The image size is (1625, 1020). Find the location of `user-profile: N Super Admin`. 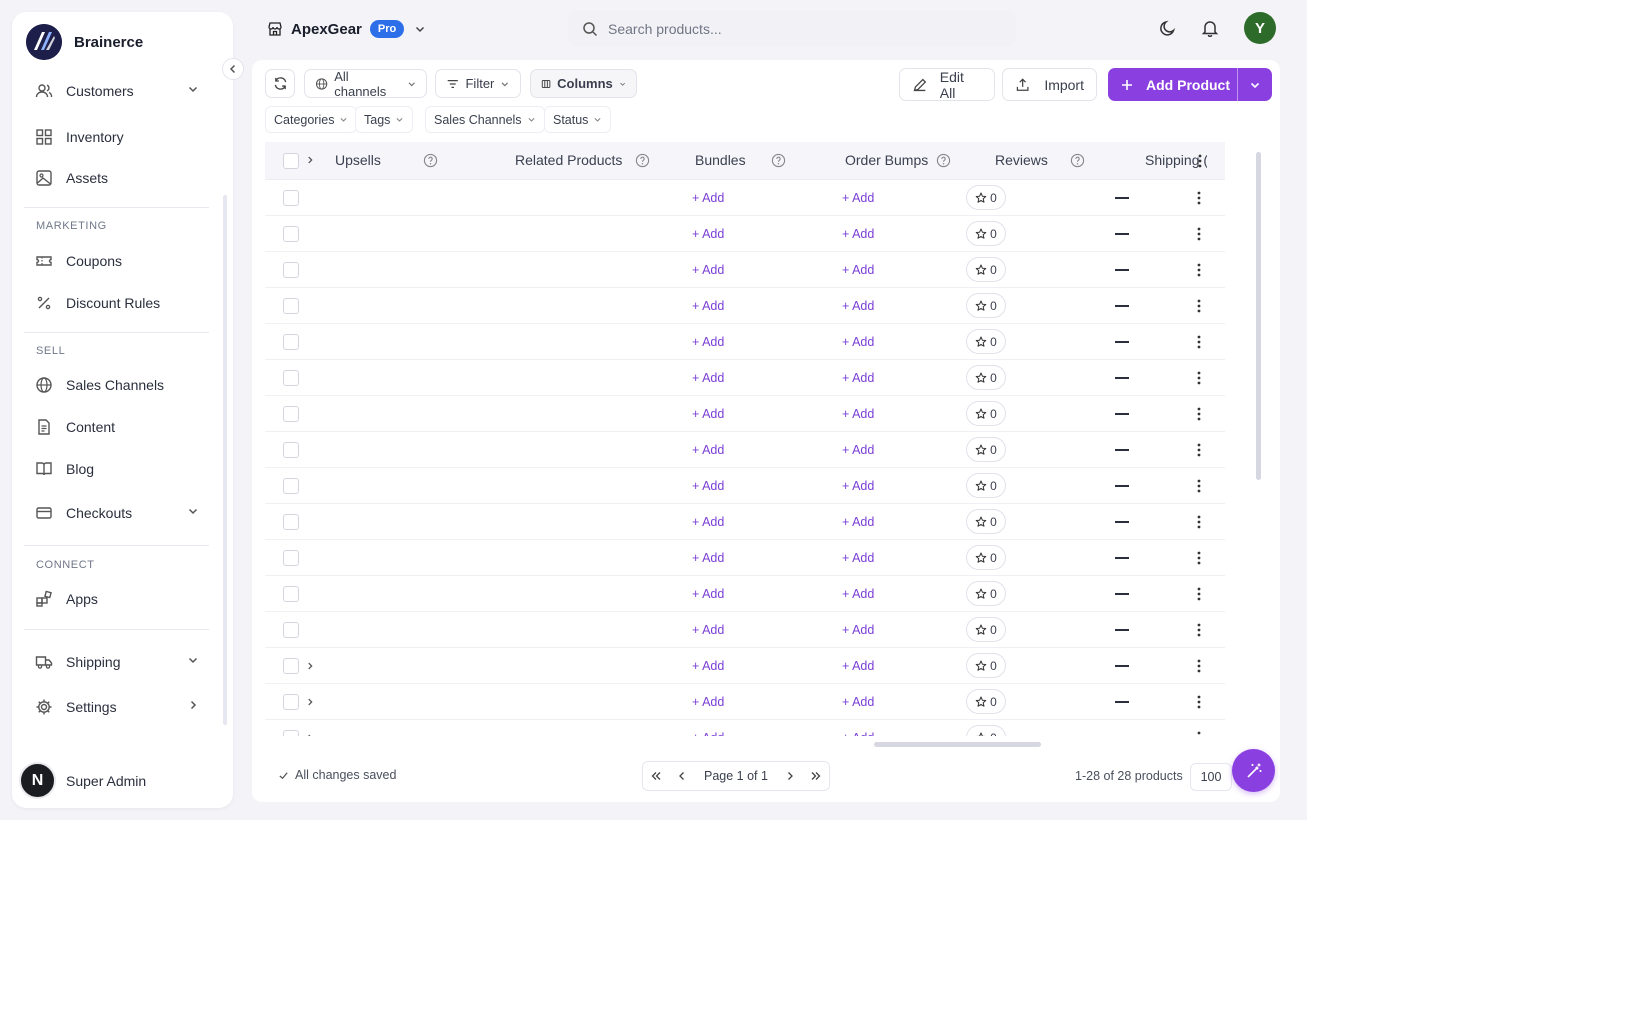

user-profile: N Super Admin is located at coordinates (82, 780).